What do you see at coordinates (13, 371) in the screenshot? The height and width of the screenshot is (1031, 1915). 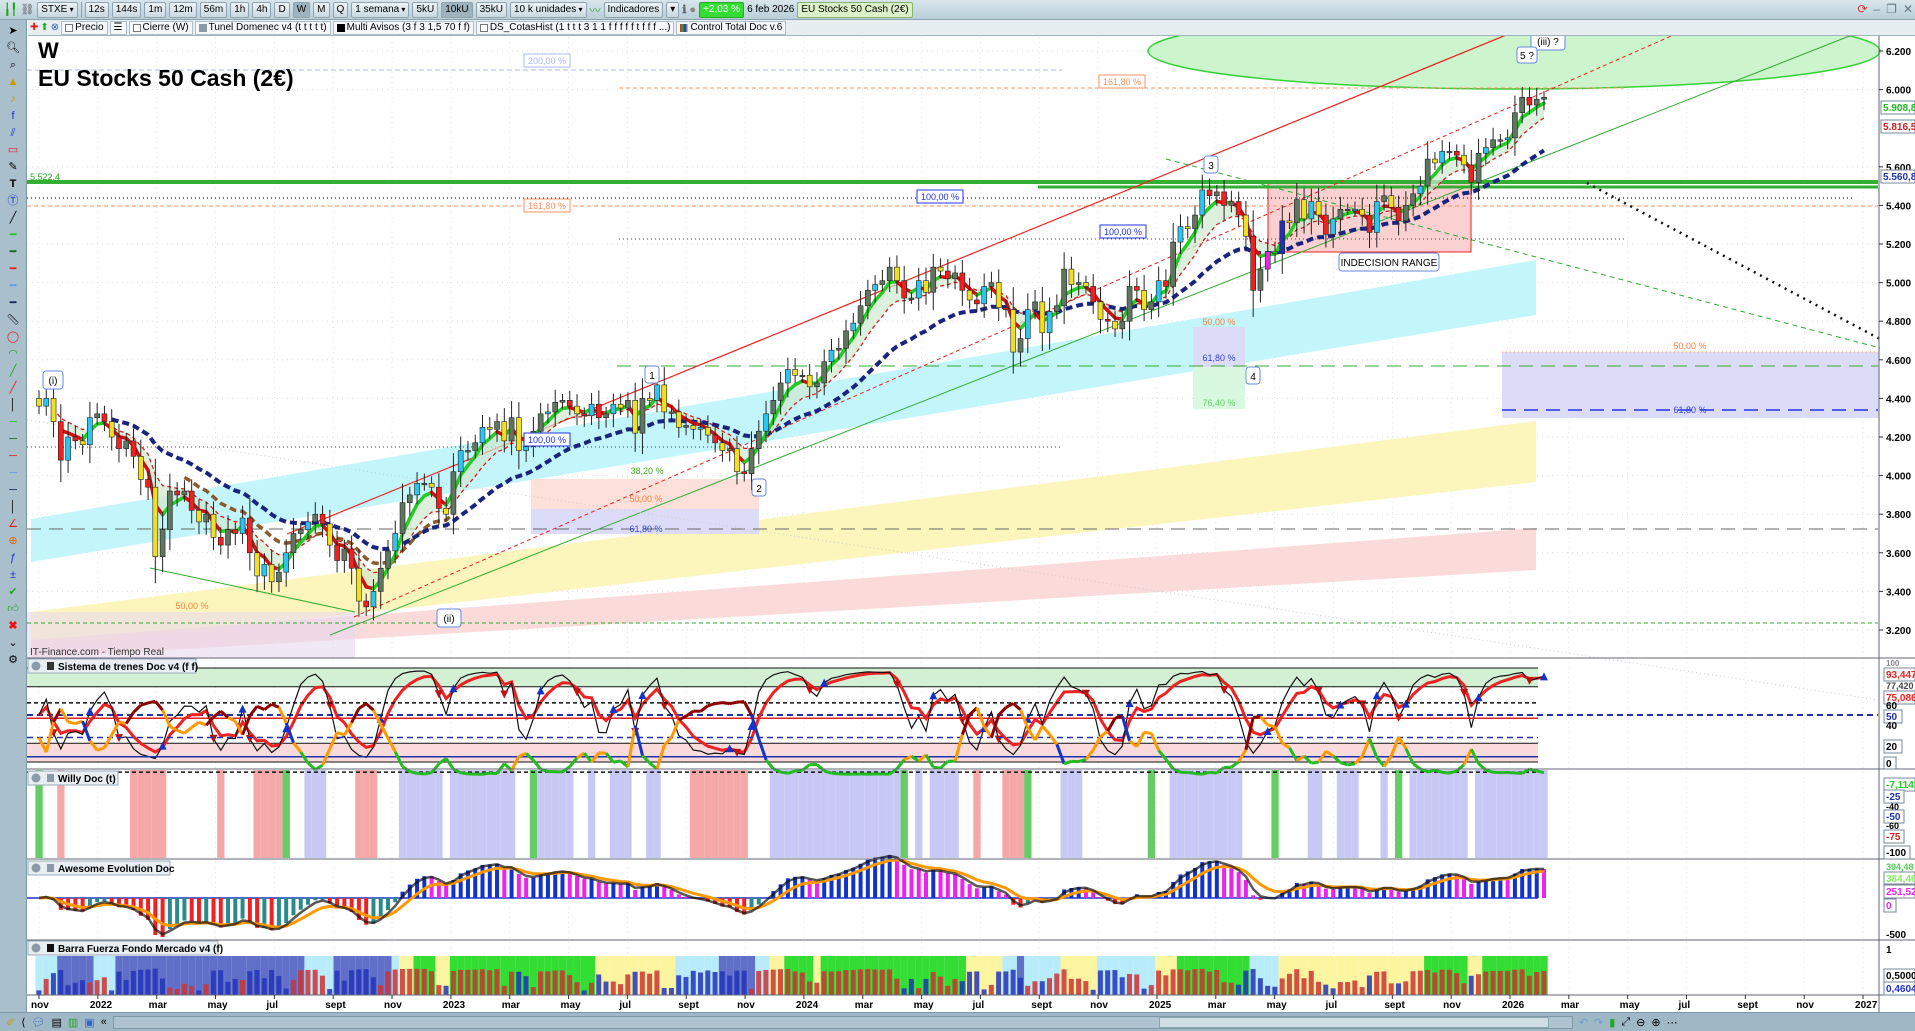 I see `trend-green-icon: ╱` at bounding box center [13, 371].